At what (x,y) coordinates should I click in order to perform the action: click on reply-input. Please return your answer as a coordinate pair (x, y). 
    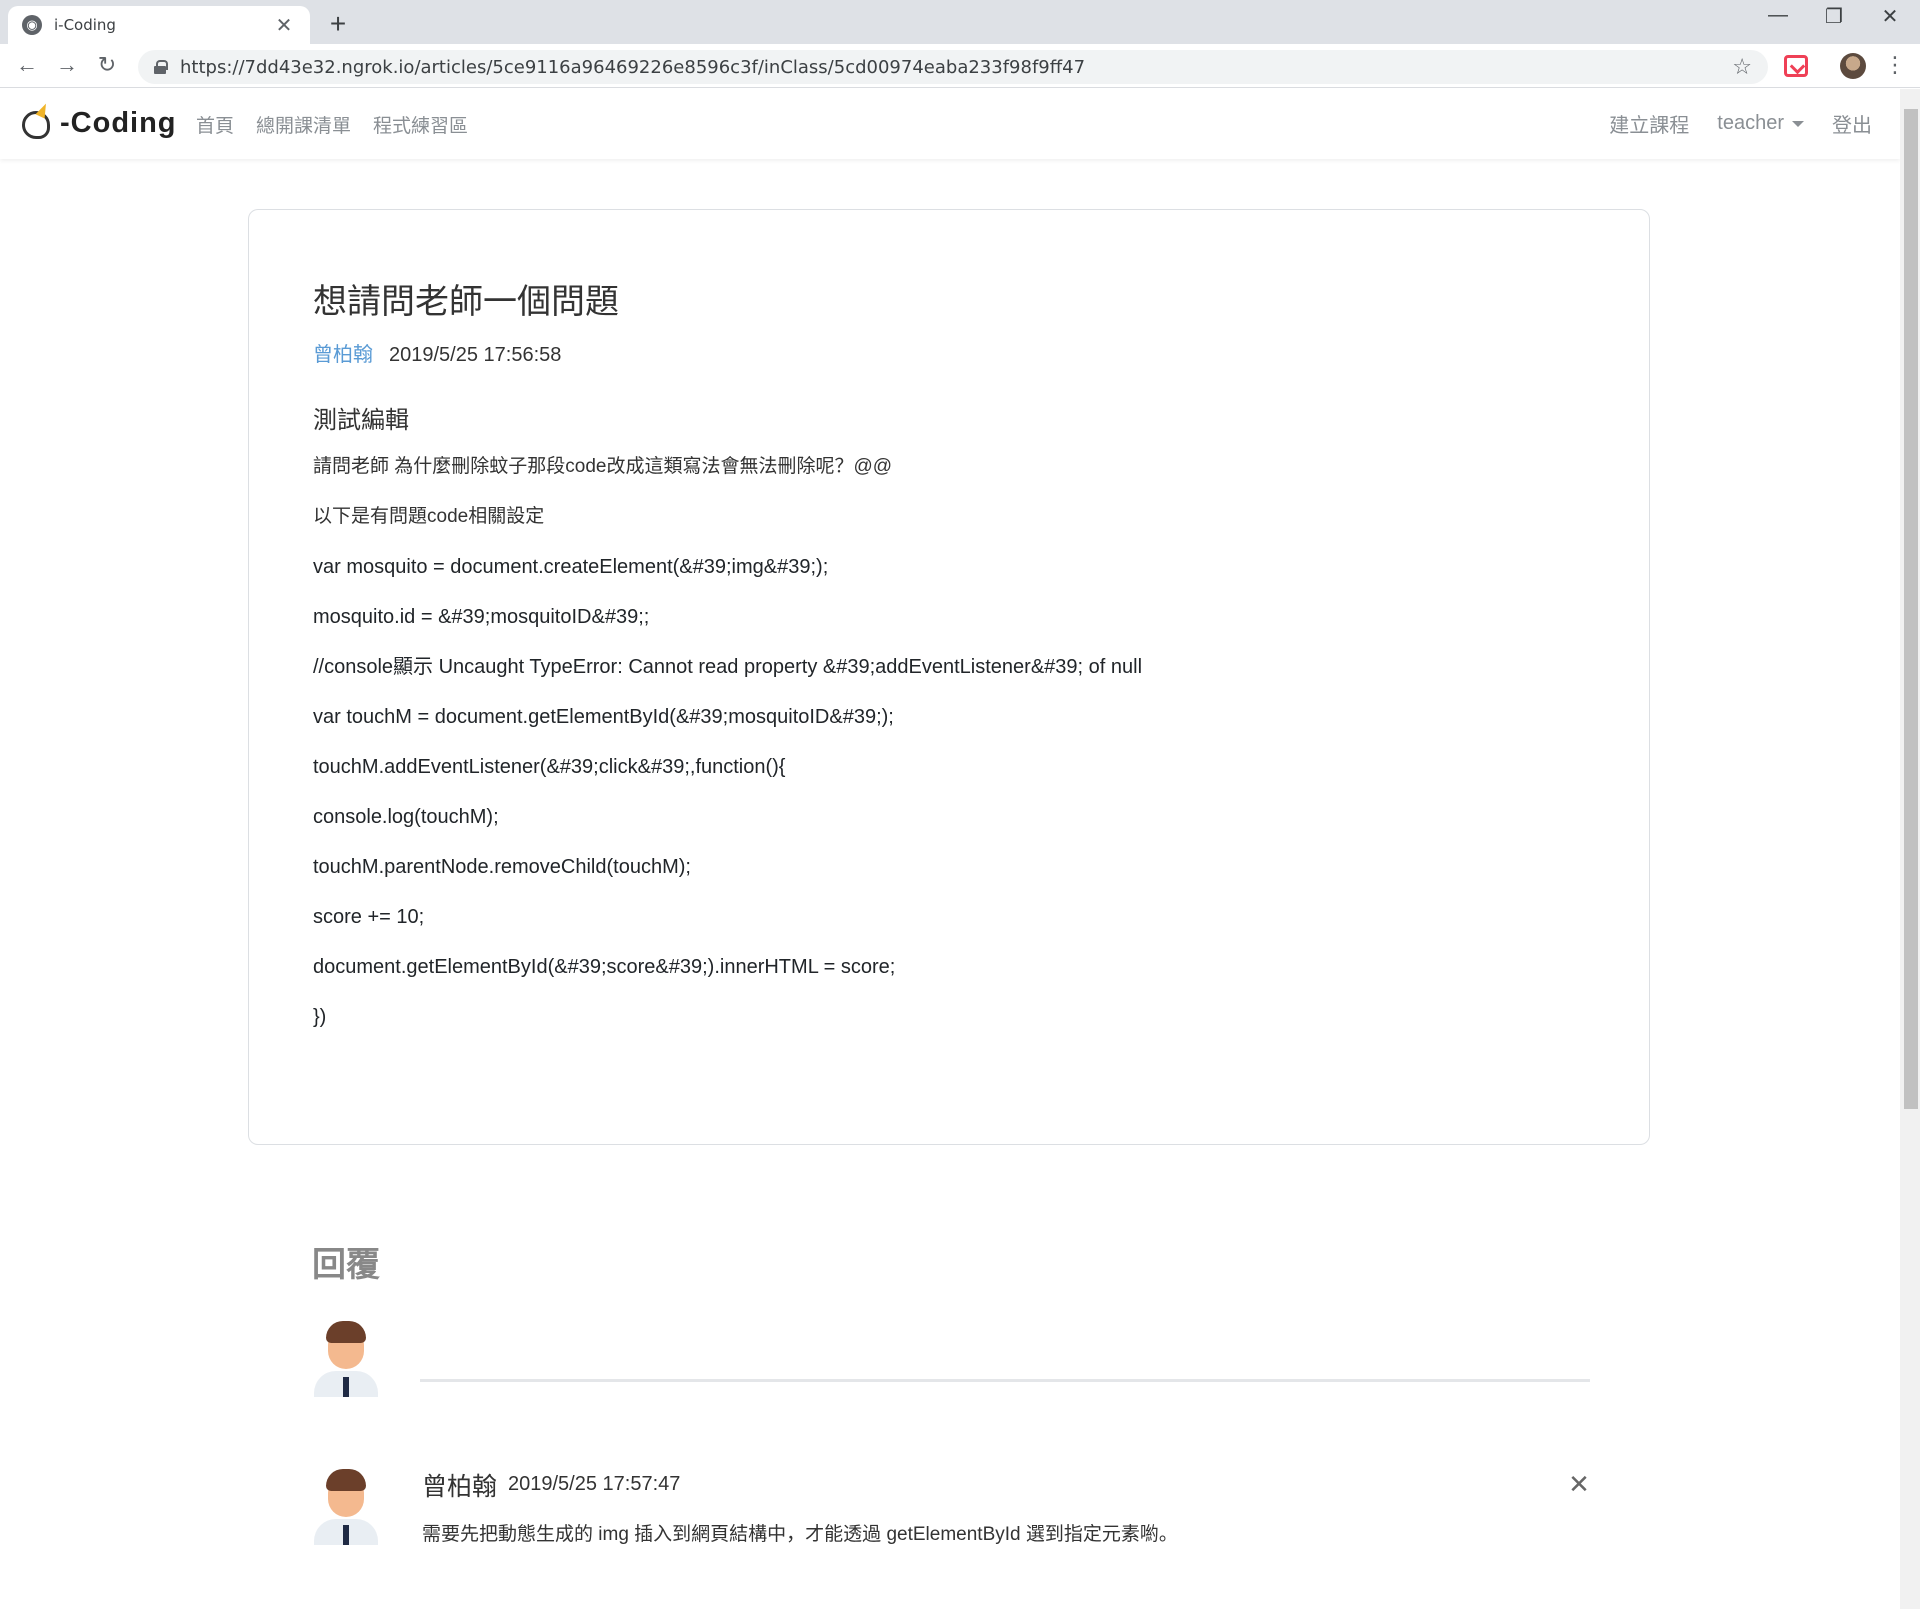
    Looking at the image, I should click on (1005, 1380).